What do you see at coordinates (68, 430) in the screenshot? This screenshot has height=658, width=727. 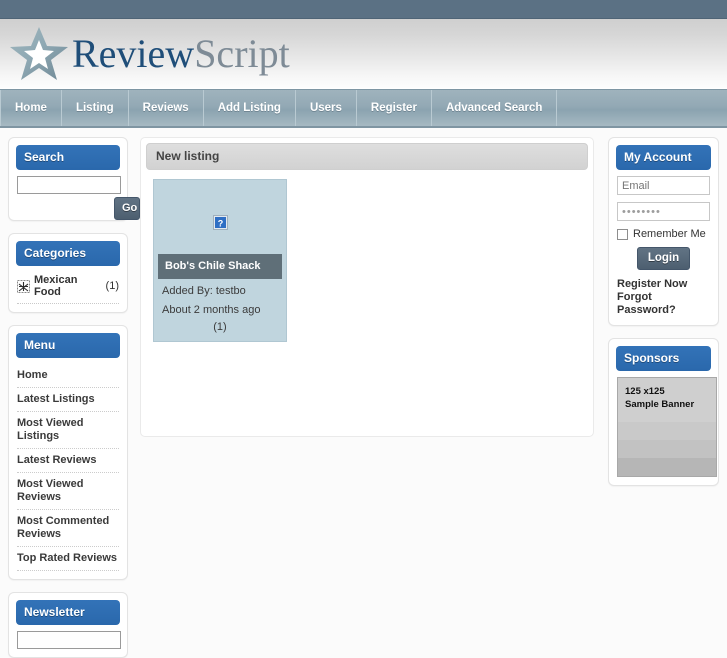 I see `menu-item-most-viewed-listings: Most Viewed Listings` at bounding box center [68, 430].